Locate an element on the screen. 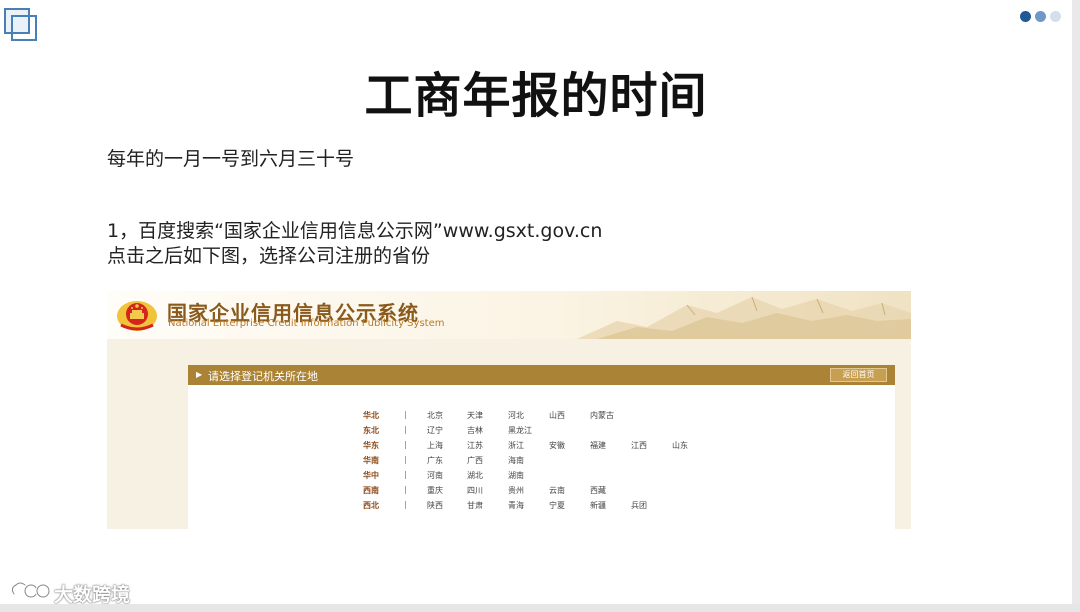 This screenshot has height=612, width=1080. province-link: 兵团 is located at coordinates (639, 505).